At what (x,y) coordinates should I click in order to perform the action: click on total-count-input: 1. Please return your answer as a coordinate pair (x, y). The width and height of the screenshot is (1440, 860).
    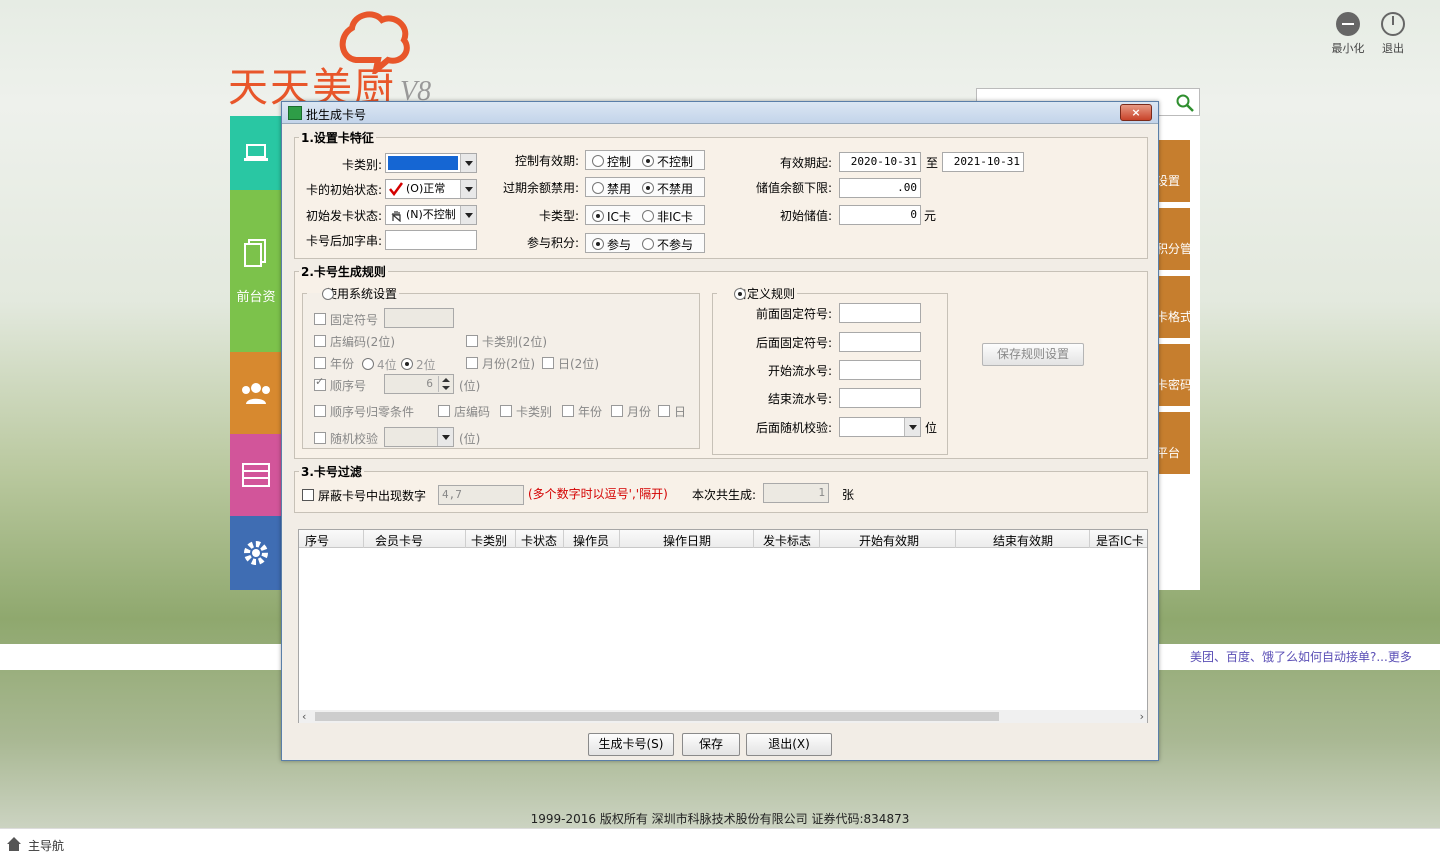
    Looking at the image, I should click on (796, 493).